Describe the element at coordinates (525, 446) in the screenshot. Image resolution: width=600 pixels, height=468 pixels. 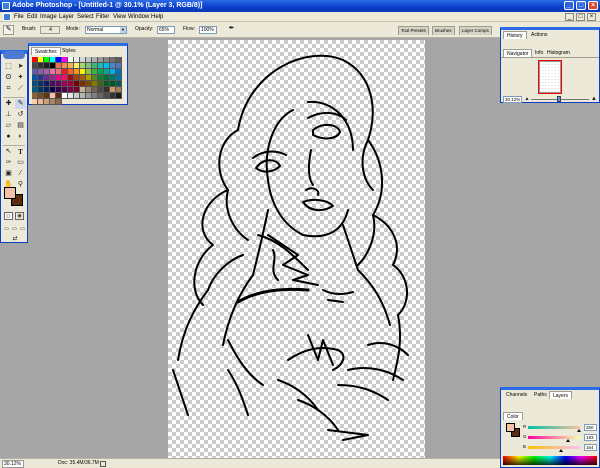
I see `channel-b-label: B` at that location.